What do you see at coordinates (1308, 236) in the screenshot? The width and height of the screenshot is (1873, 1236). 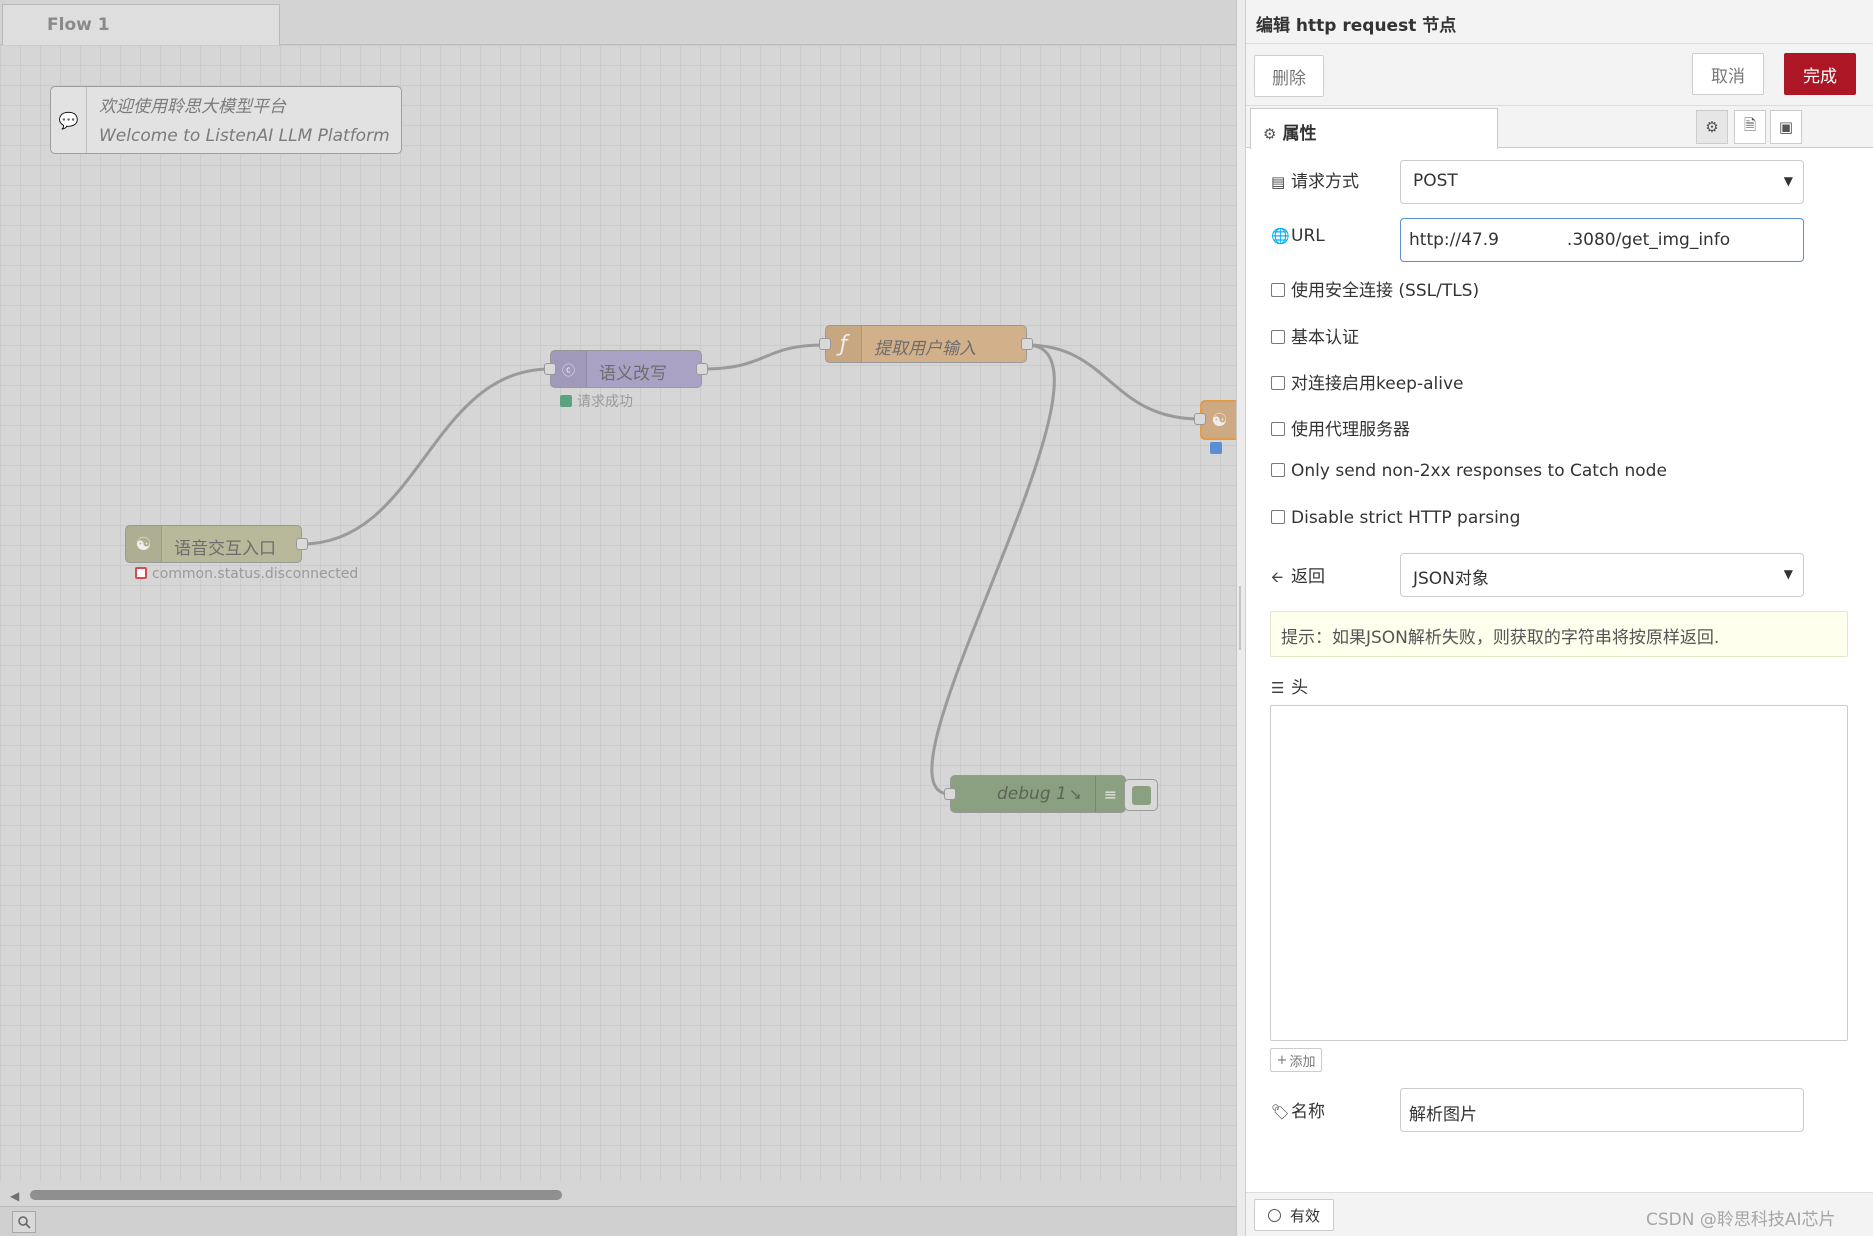 I see `url-label-text: URL` at bounding box center [1308, 236].